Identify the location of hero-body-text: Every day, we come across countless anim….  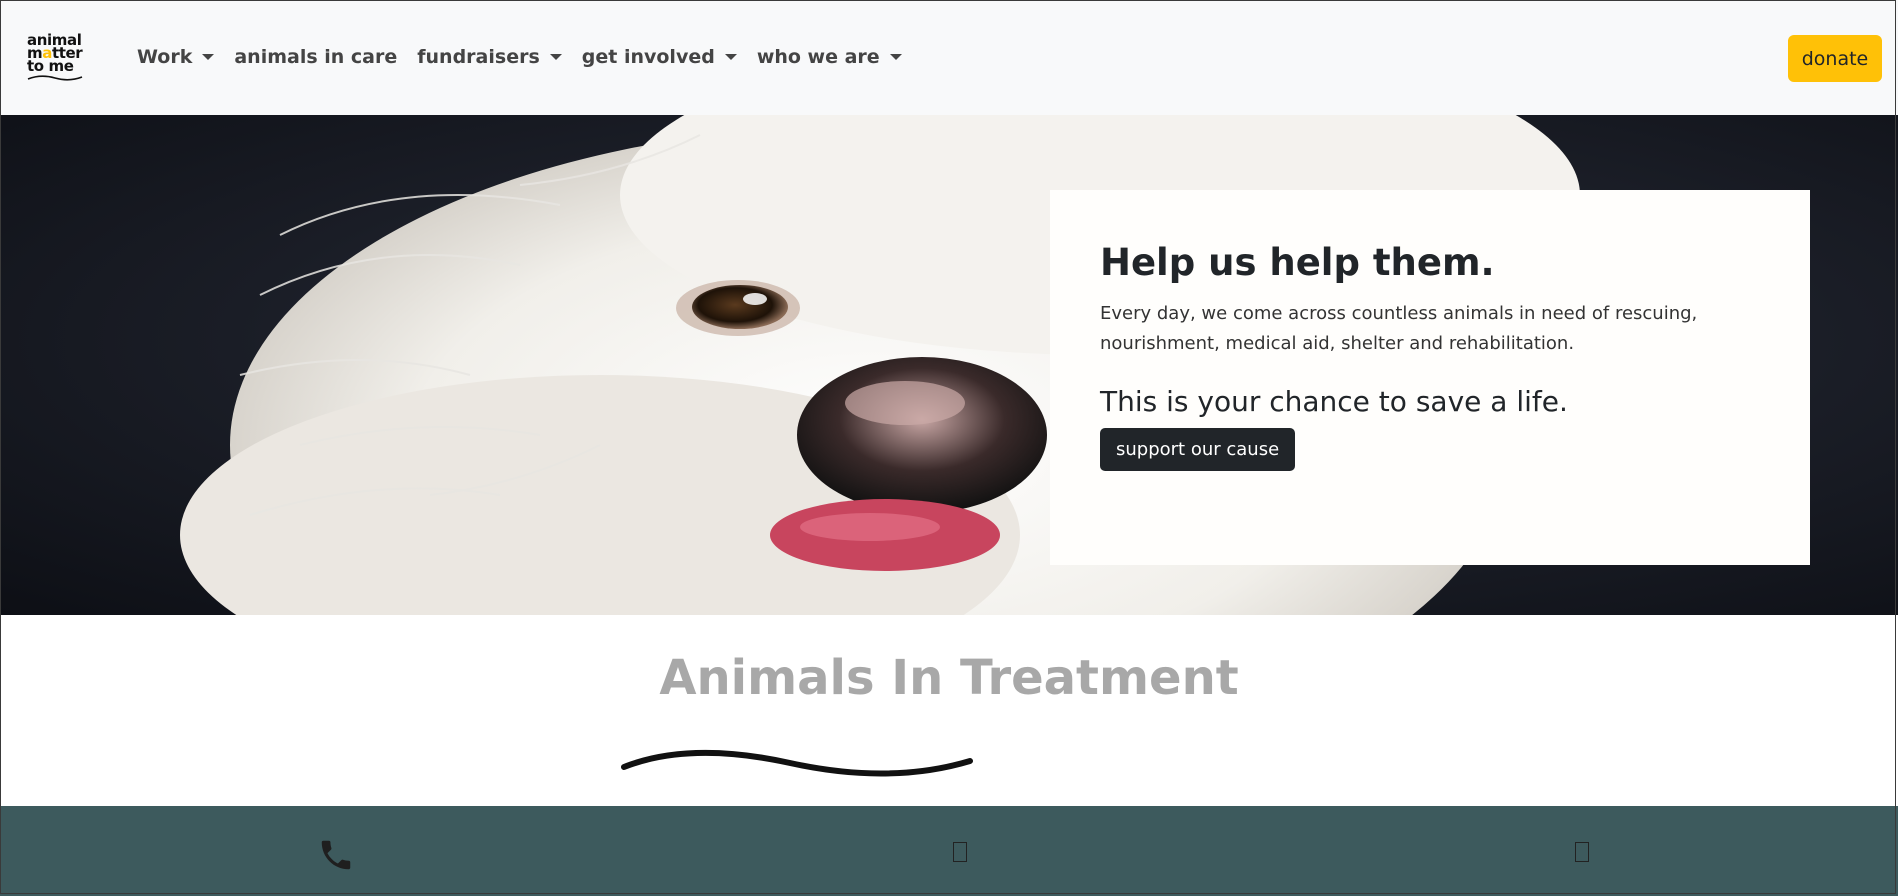
(1399, 328).